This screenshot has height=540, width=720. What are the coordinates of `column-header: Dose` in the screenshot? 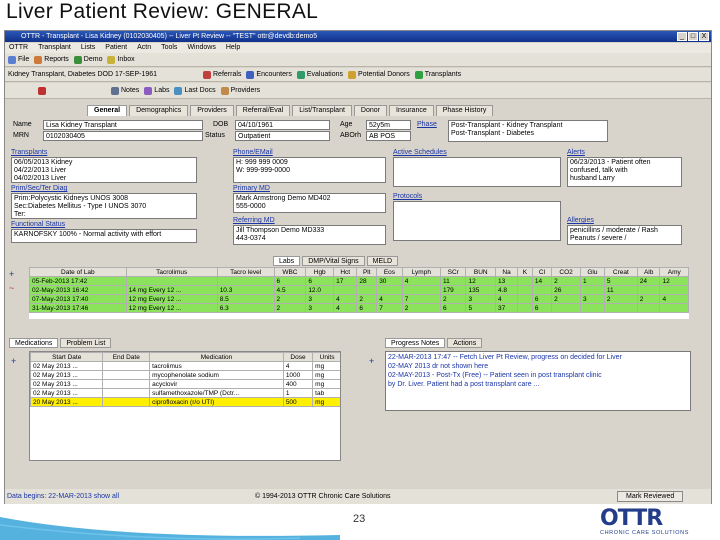 It's located at (298, 357).